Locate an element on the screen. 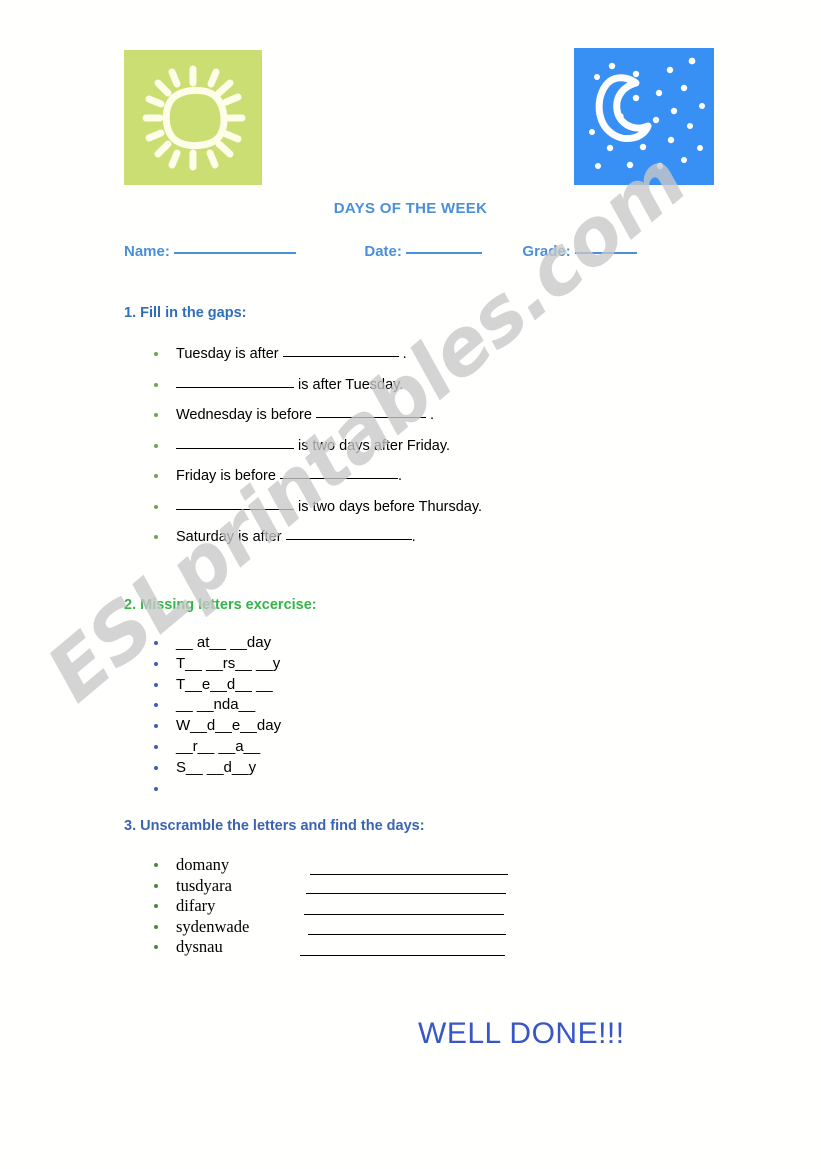 The image size is (821, 1169). date-label: Date: is located at coordinates (383, 251).